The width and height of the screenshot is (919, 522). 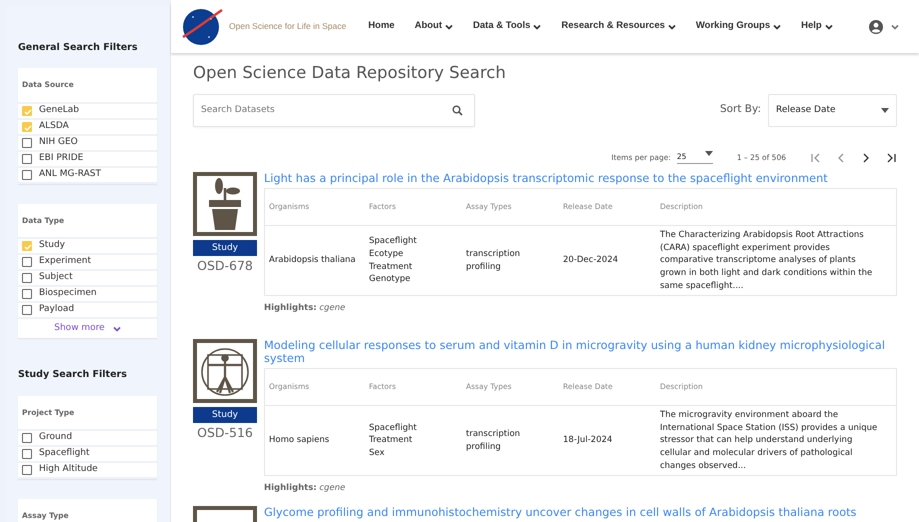 What do you see at coordinates (832, 110) in the screenshot?
I see `sort-select: Release Date` at bounding box center [832, 110].